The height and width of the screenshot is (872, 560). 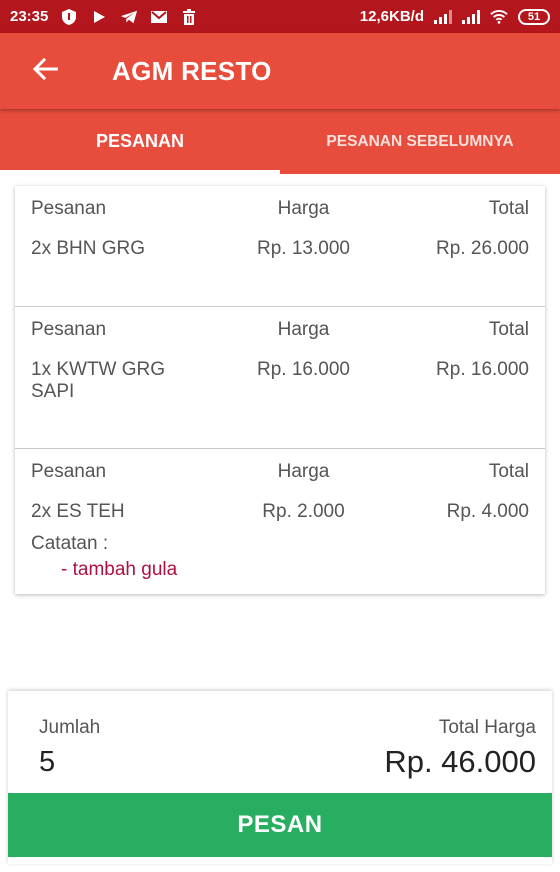 What do you see at coordinates (129, 17) in the screenshot?
I see `telegram-icon` at bounding box center [129, 17].